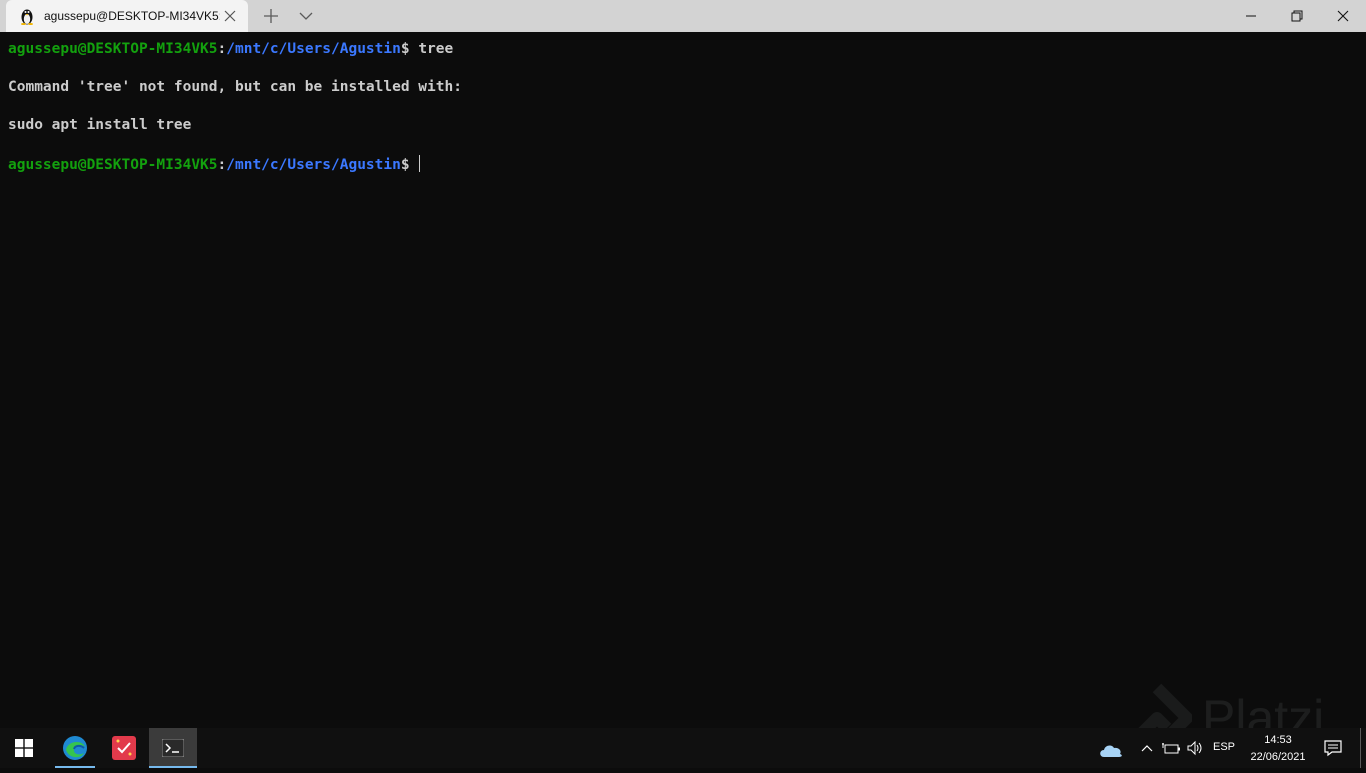 The image size is (1366, 773). I want to click on restore-icon, so click(1297, 16).